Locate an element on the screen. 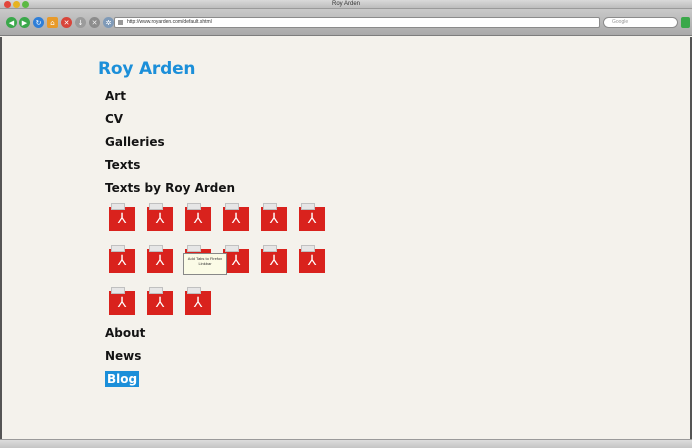 Image resolution: width=692 pixels, height=448 pixels. nav-item-about: About is located at coordinates (125, 336).